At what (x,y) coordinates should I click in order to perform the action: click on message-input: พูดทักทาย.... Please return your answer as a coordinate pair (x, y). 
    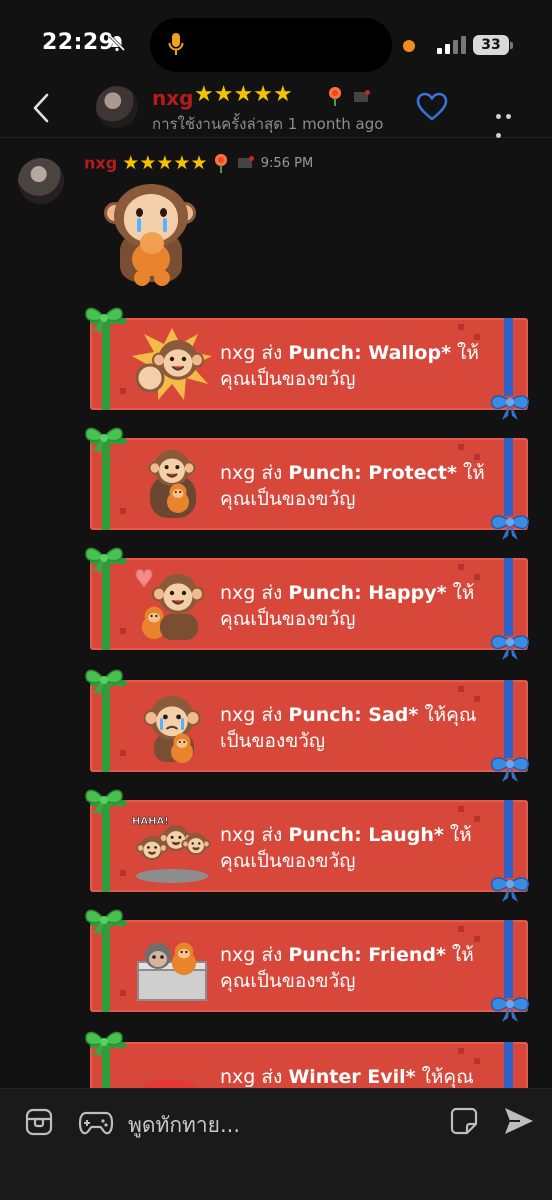
    Looking at the image, I should click on (184, 1125).